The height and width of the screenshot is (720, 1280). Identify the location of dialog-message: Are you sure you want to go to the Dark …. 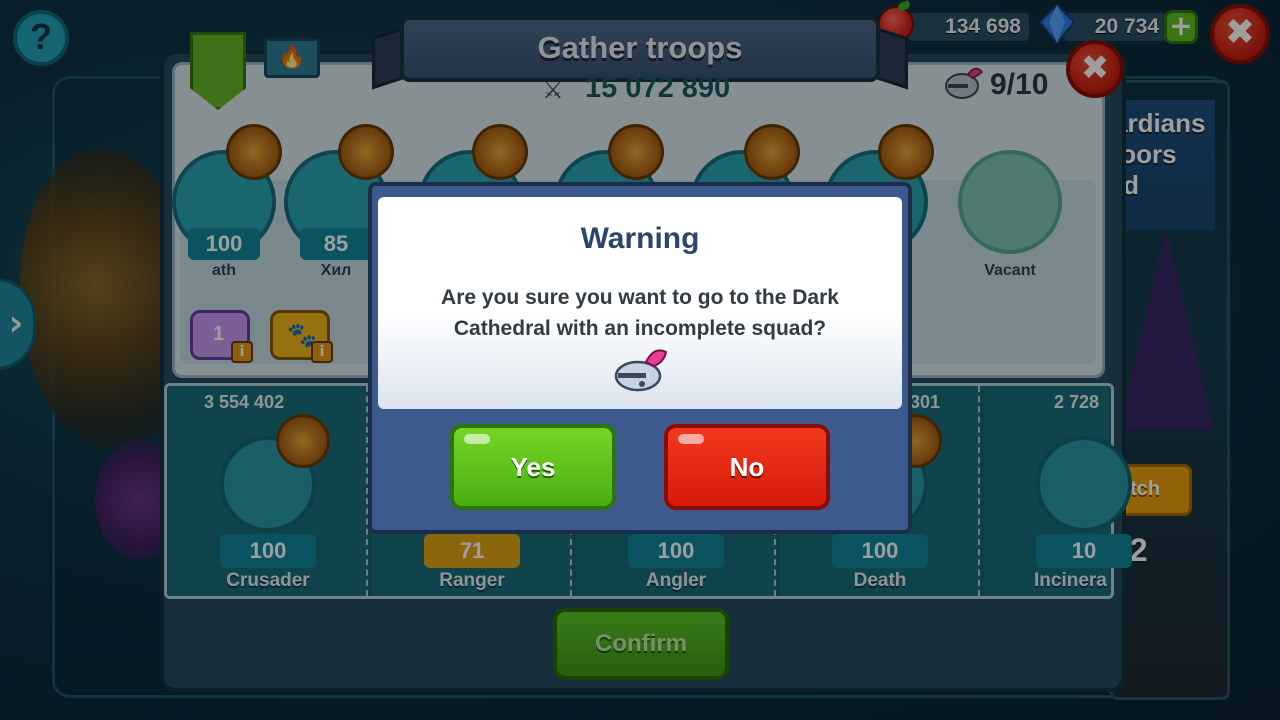
(640, 313).